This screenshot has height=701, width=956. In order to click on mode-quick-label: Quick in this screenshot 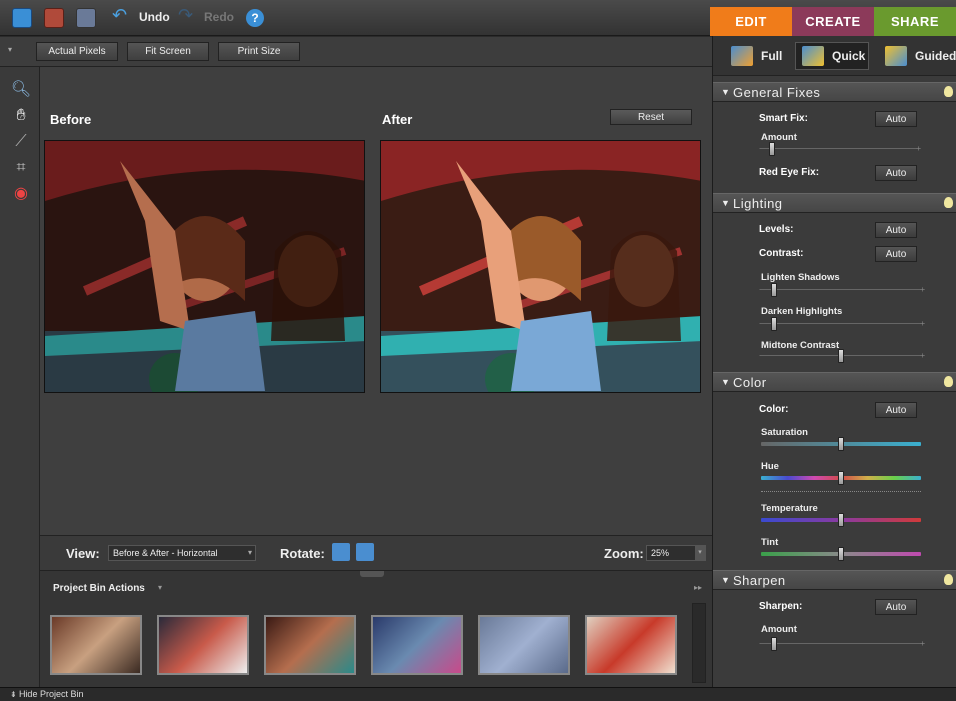, I will do `click(849, 56)`.